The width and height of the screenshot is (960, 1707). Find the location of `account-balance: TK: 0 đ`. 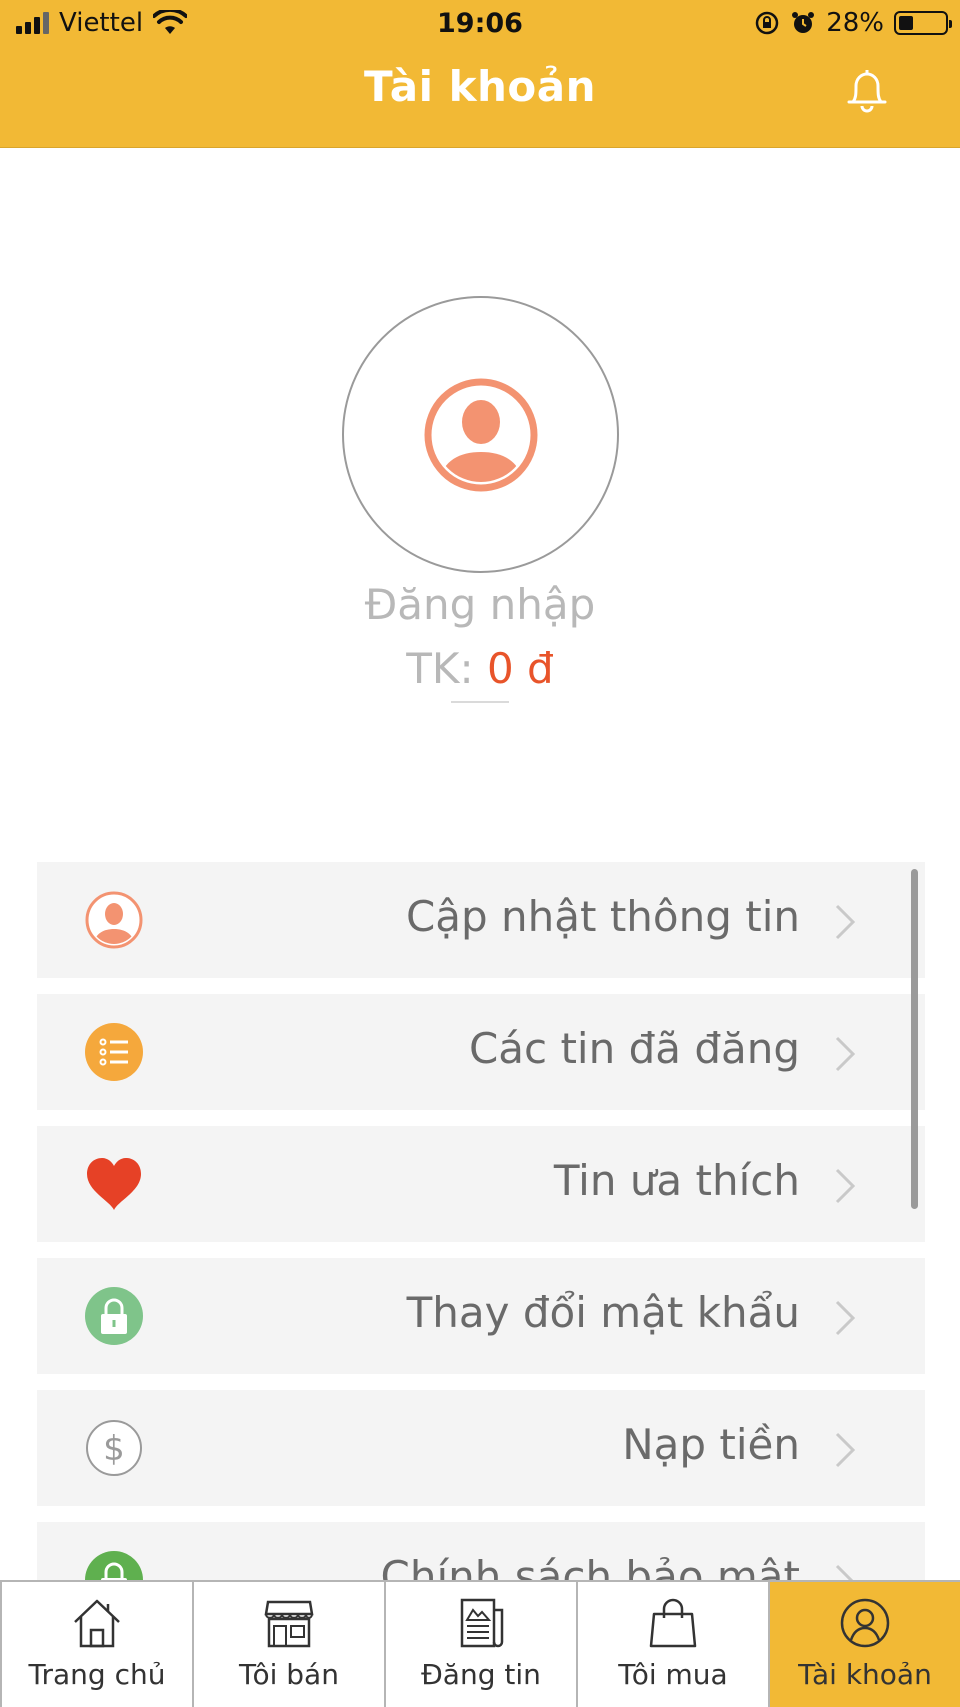

account-balance: TK: 0 đ is located at coordinates (480, 668).